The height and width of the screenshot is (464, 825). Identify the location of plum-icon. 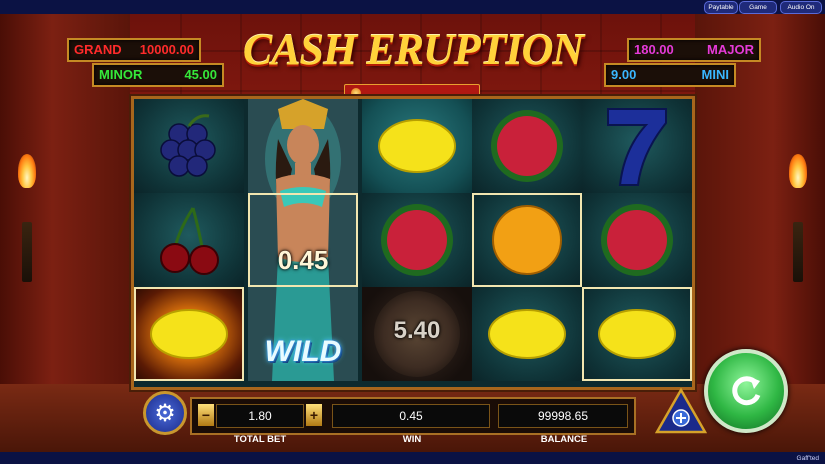
(189, 146).